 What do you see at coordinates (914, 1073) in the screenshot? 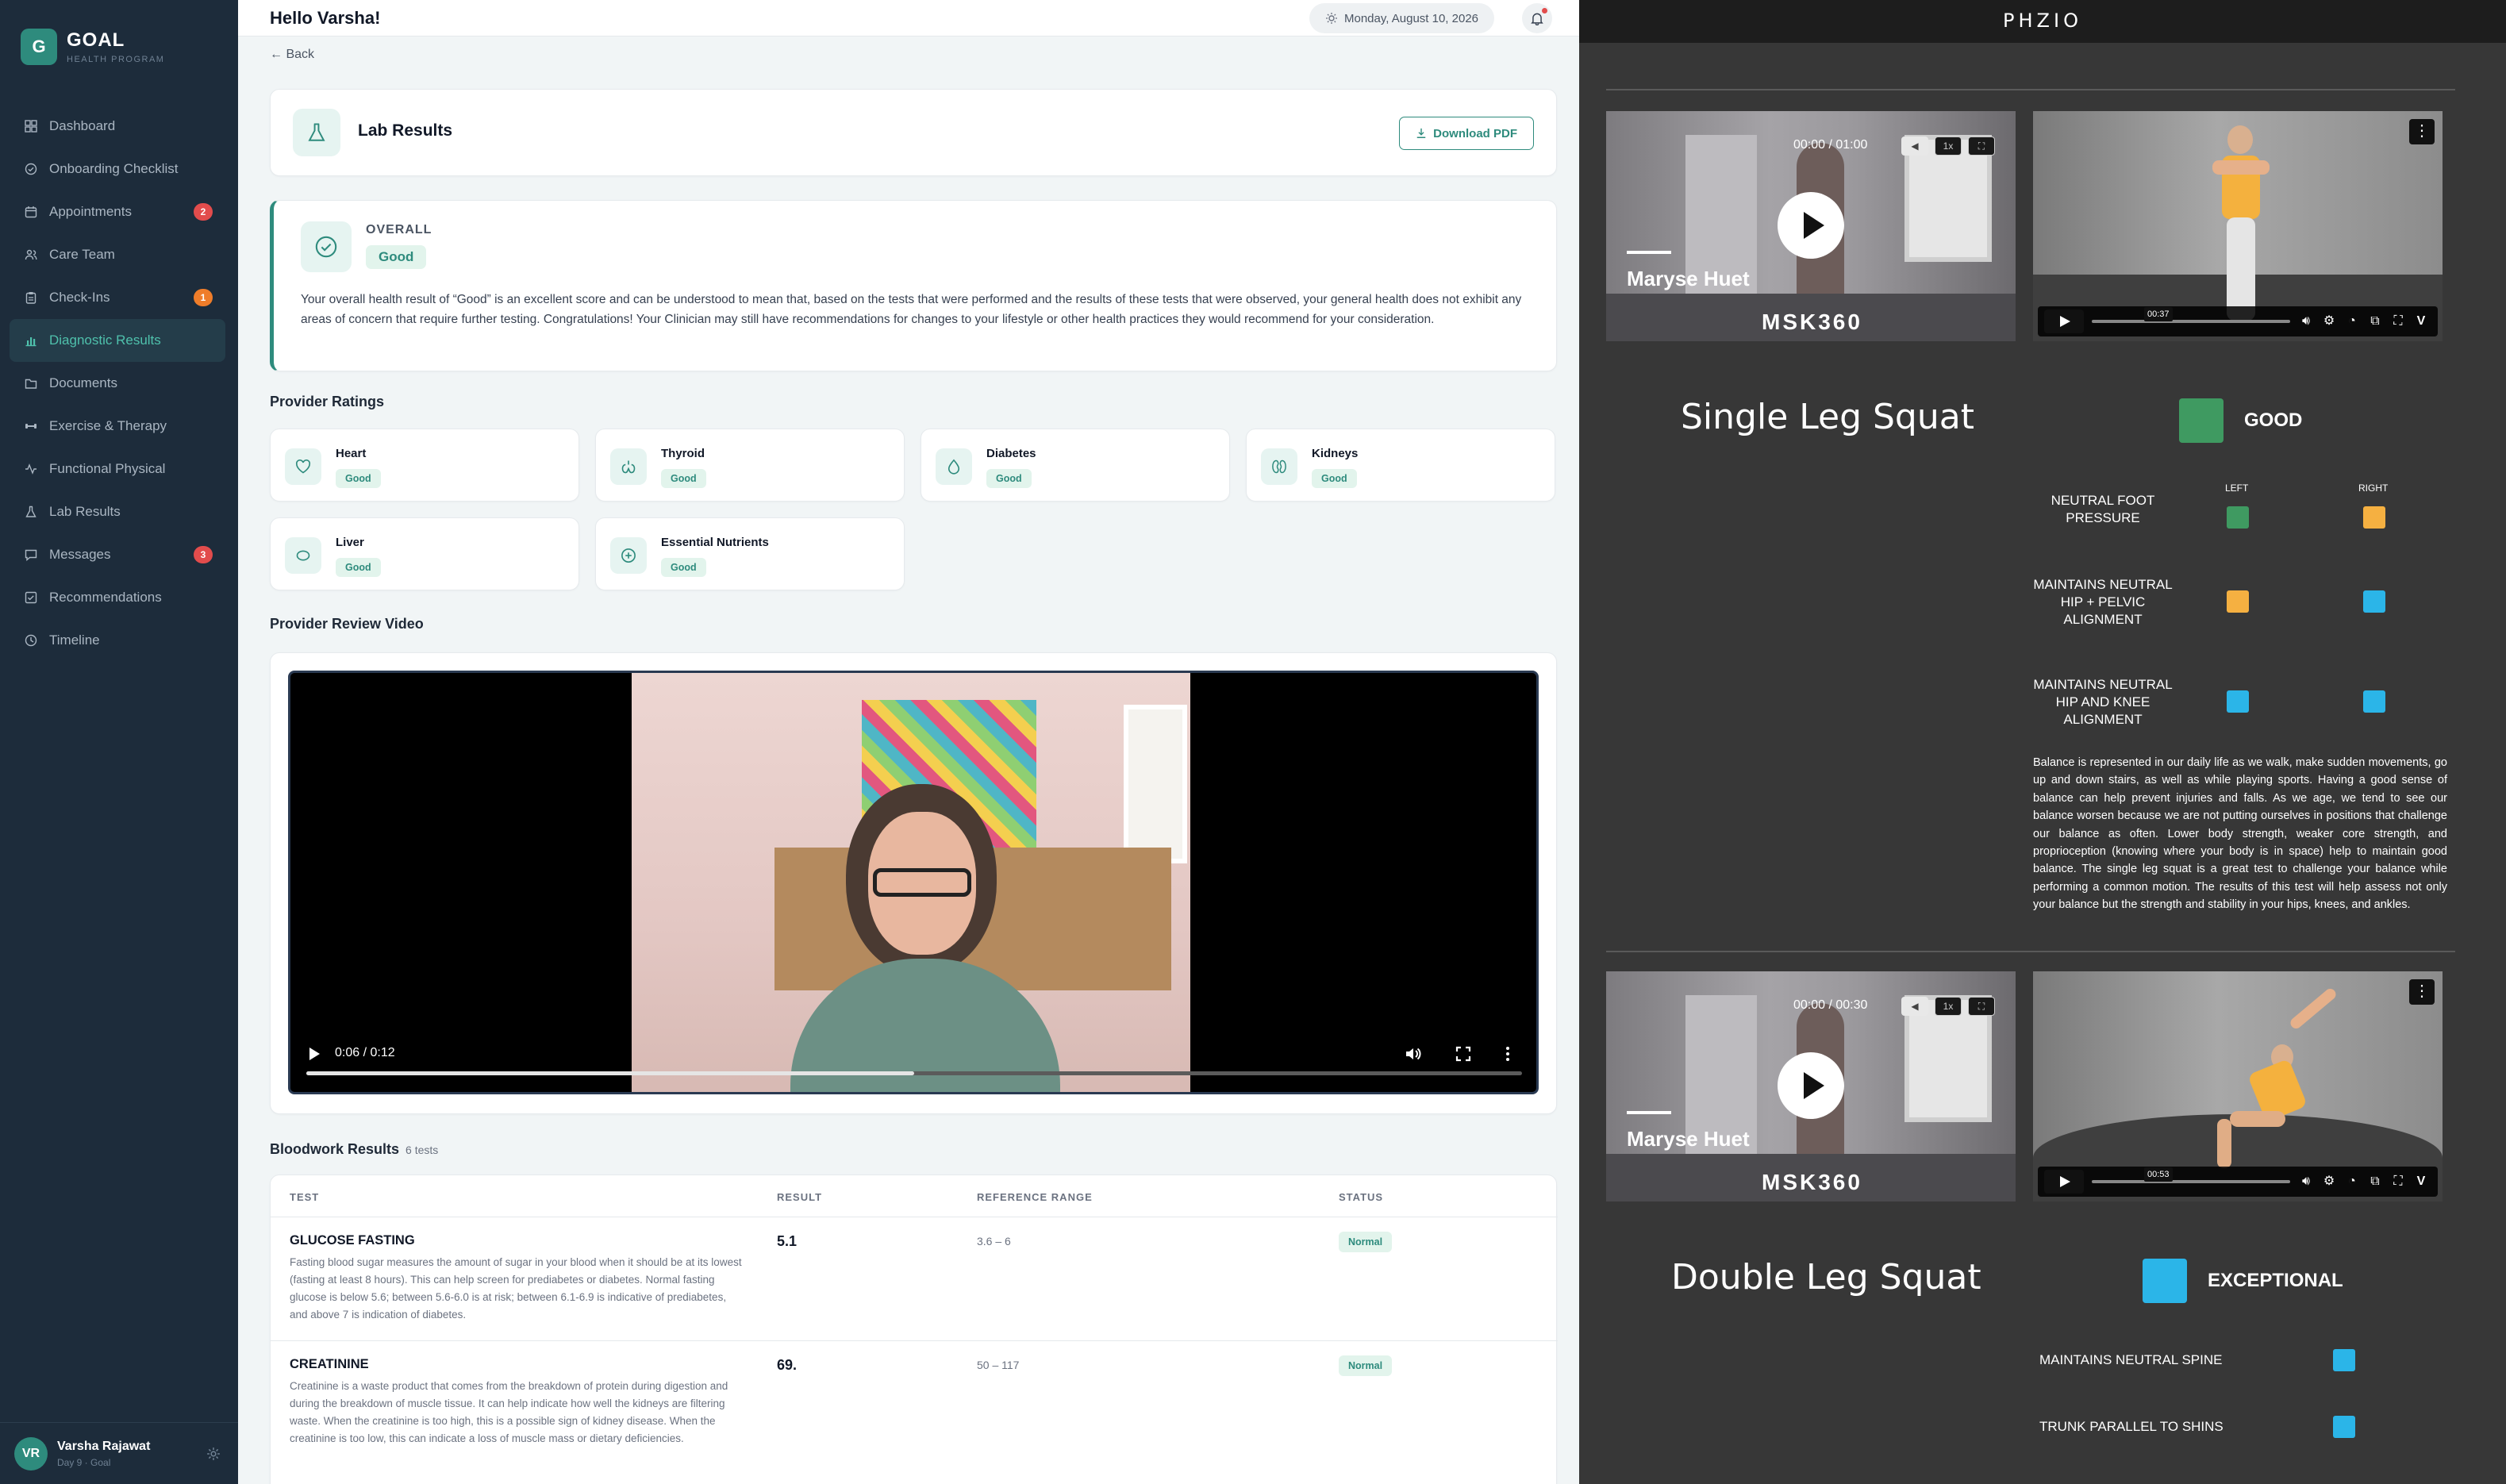
I see `video-progress-track` at bounding box center [914, 1073].